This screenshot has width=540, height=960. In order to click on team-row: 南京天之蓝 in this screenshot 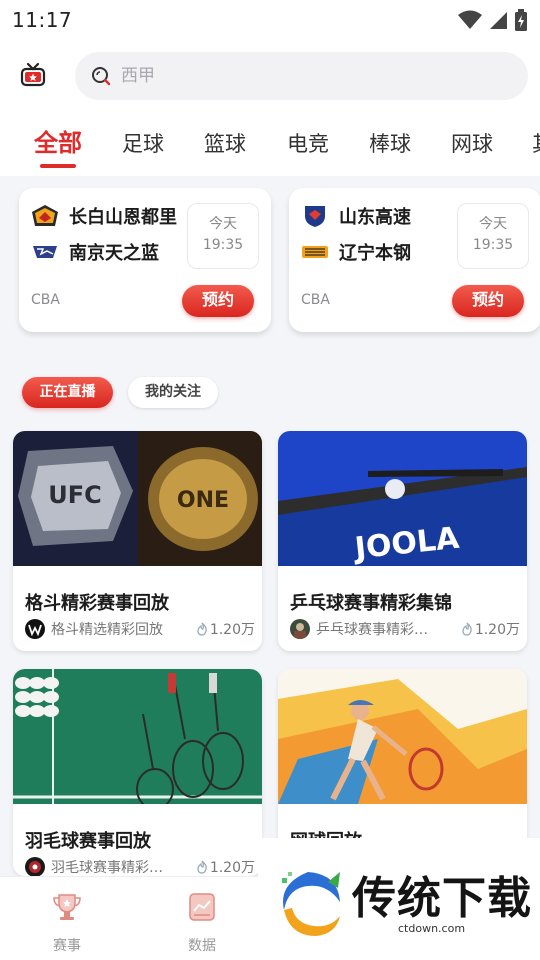, I will do `click(95, 252)`.